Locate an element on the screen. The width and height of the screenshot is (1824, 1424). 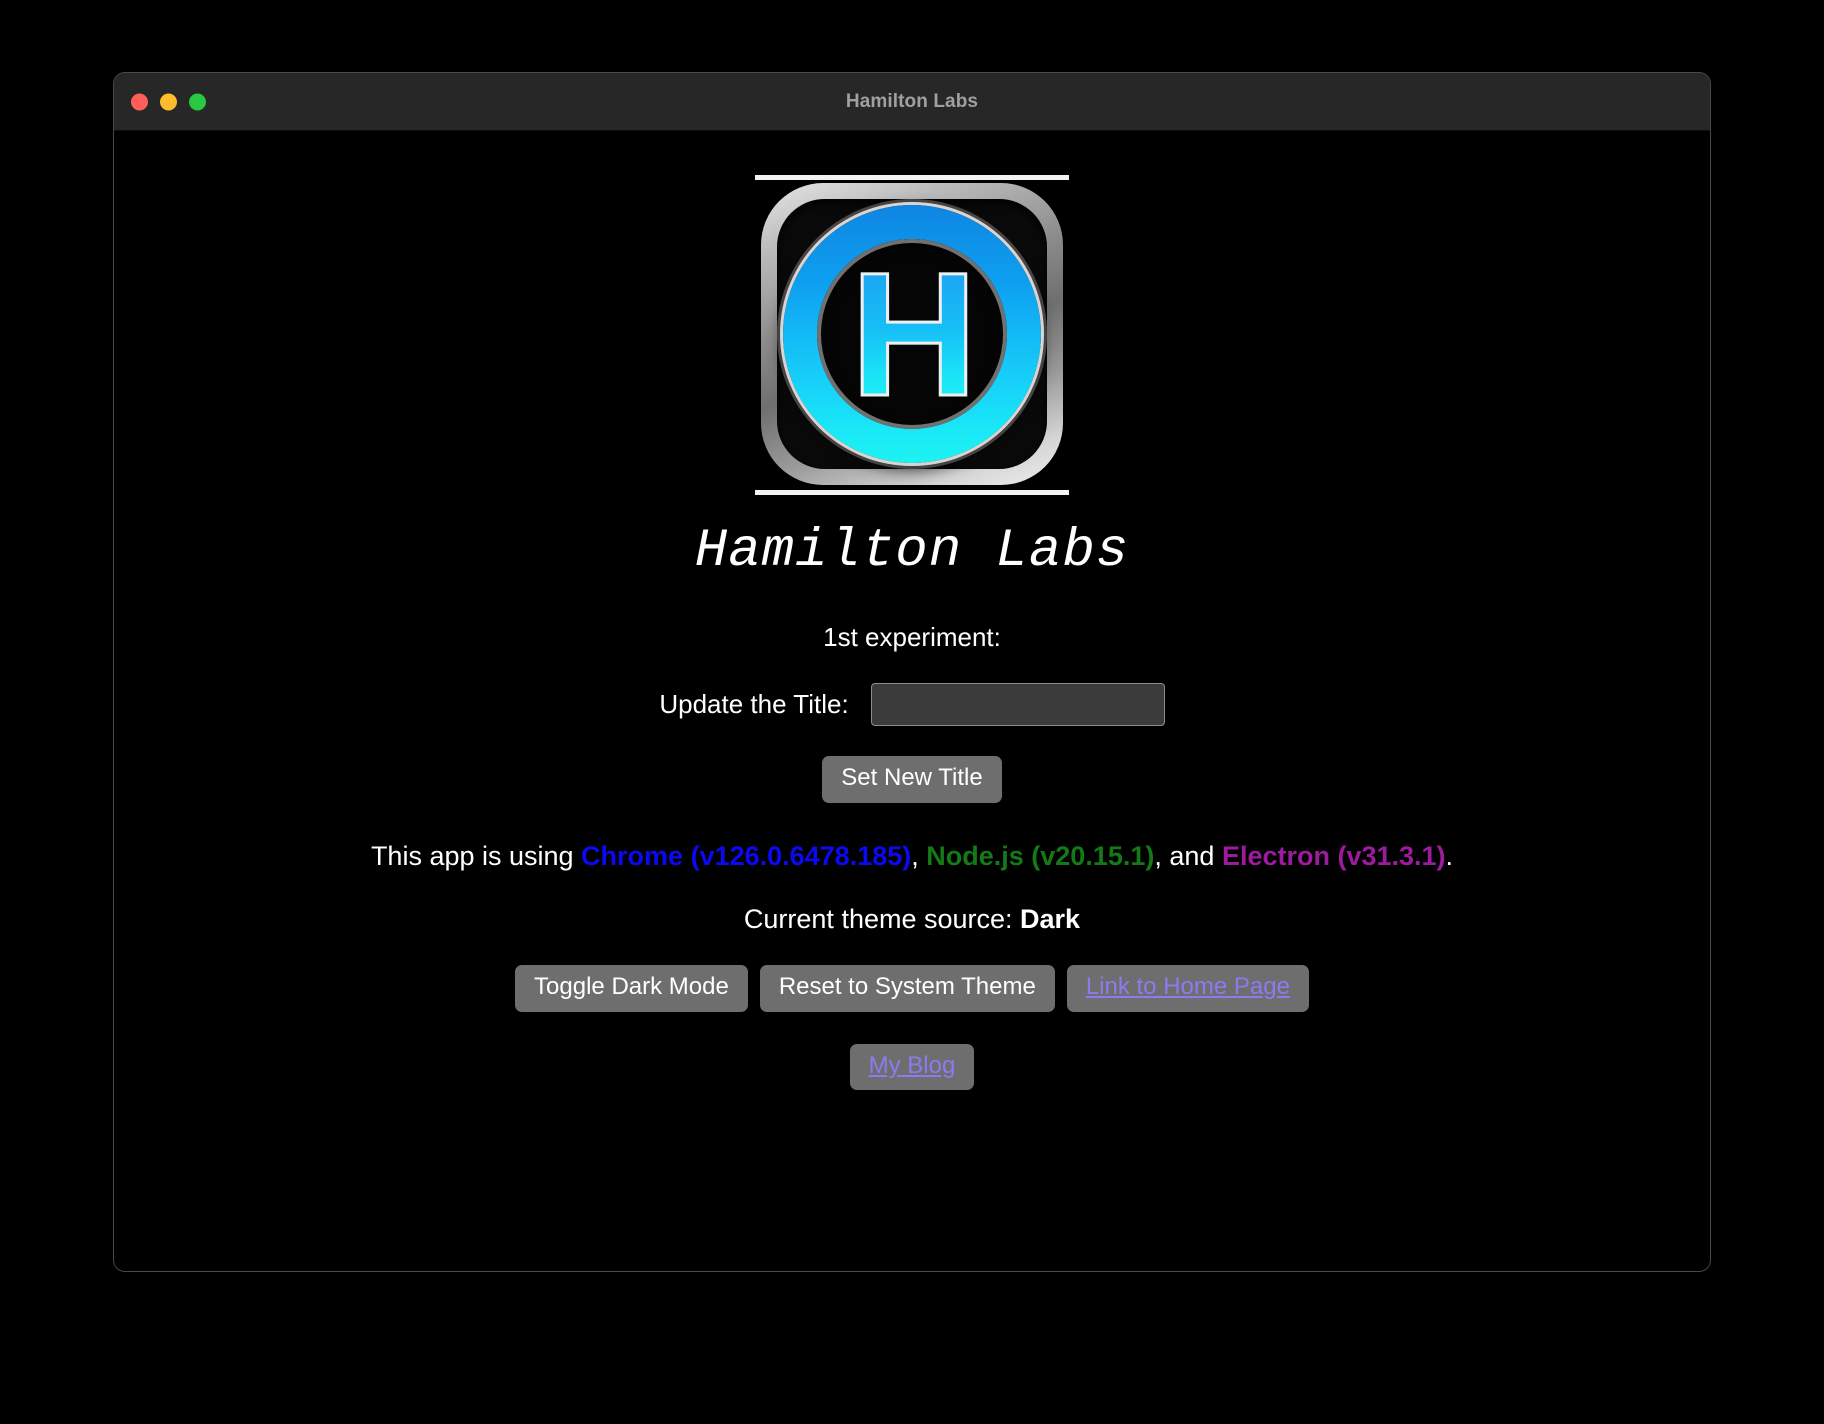
blog-button-row: My Blog is located at coordinates (912, 1067).